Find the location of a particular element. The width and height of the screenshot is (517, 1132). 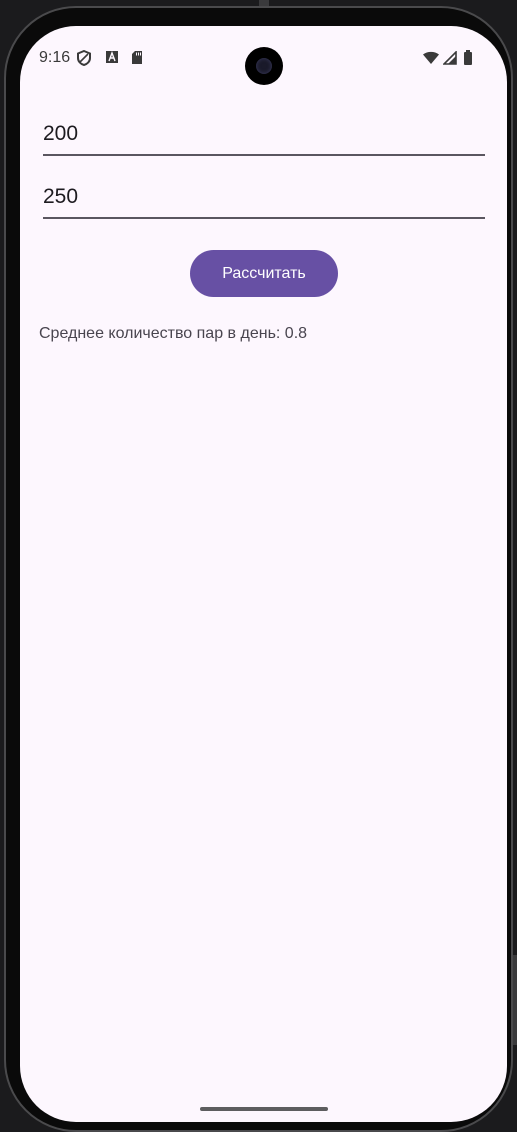

second-number-field is located at coordinates (264, 196).